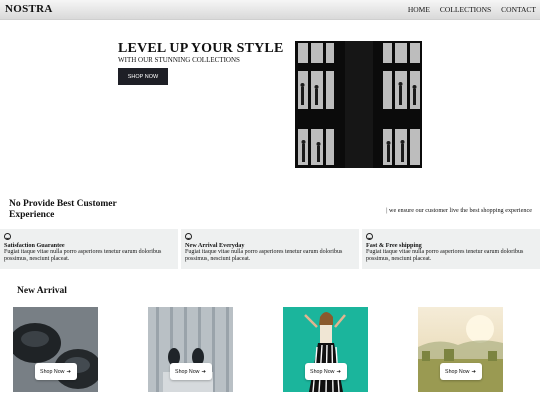 The image size is (540, 405). Describe the element at coordinates (394, 245) in the screenshot. I see `feature-title: Fast & Free shipping` at that location.